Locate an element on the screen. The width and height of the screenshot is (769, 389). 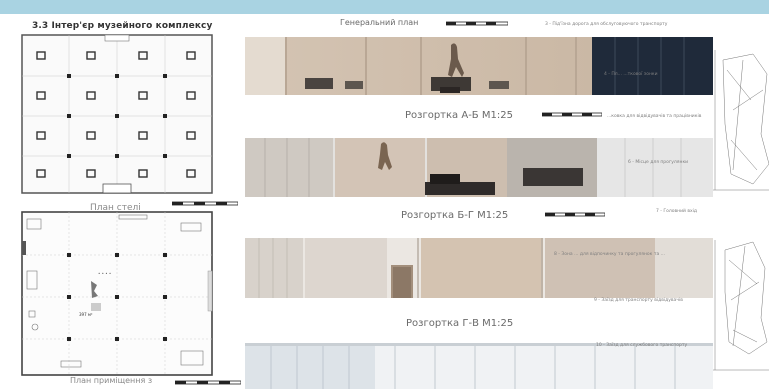
elevation-title-2: Розгортка Б-Г М1:25 is located at coordinates (455, 215).